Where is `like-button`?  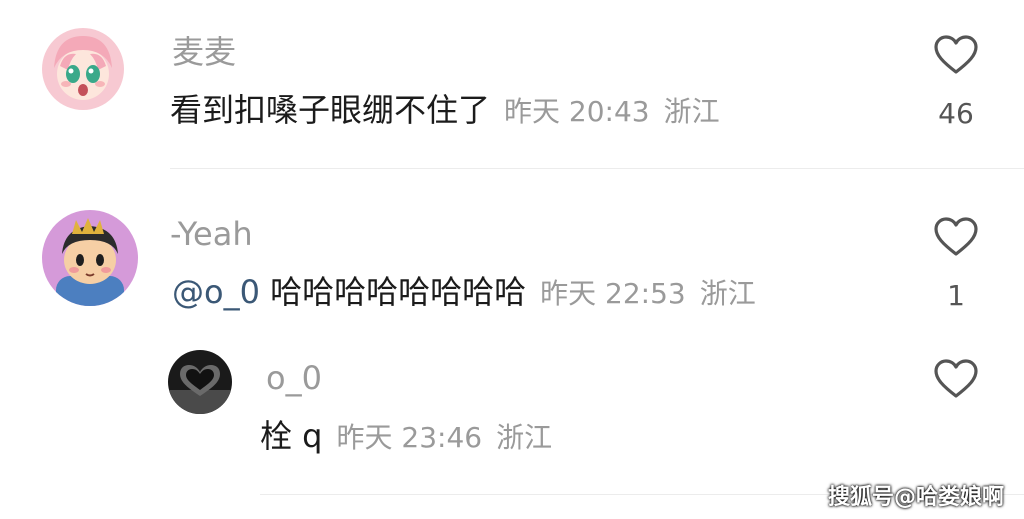
like-button is located at coordinates (956, 379).